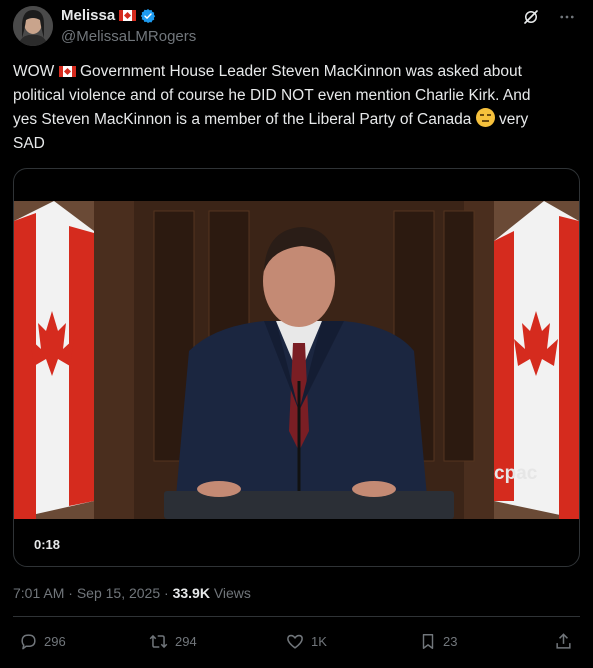  I want to click on author-handle: @MelissaLMRogers, so click(128, 36).